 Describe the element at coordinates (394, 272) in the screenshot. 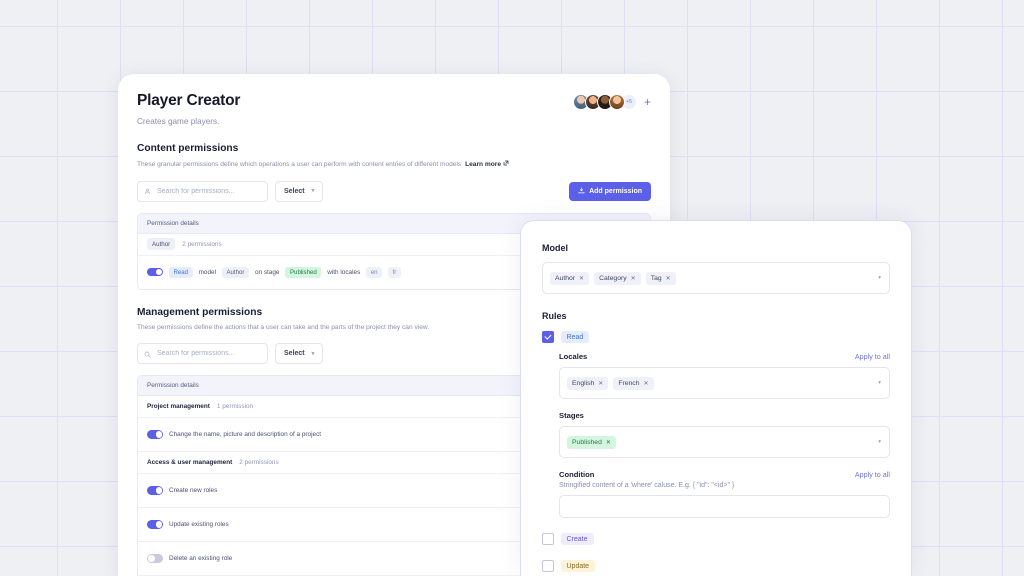

I see `permission-locale-chip: fr` at that location.